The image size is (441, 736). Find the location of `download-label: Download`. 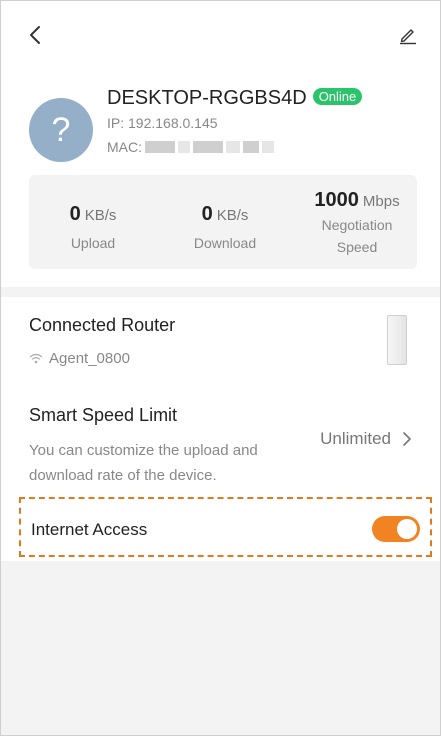

download-label: Download is located at coordinates (225, 243).